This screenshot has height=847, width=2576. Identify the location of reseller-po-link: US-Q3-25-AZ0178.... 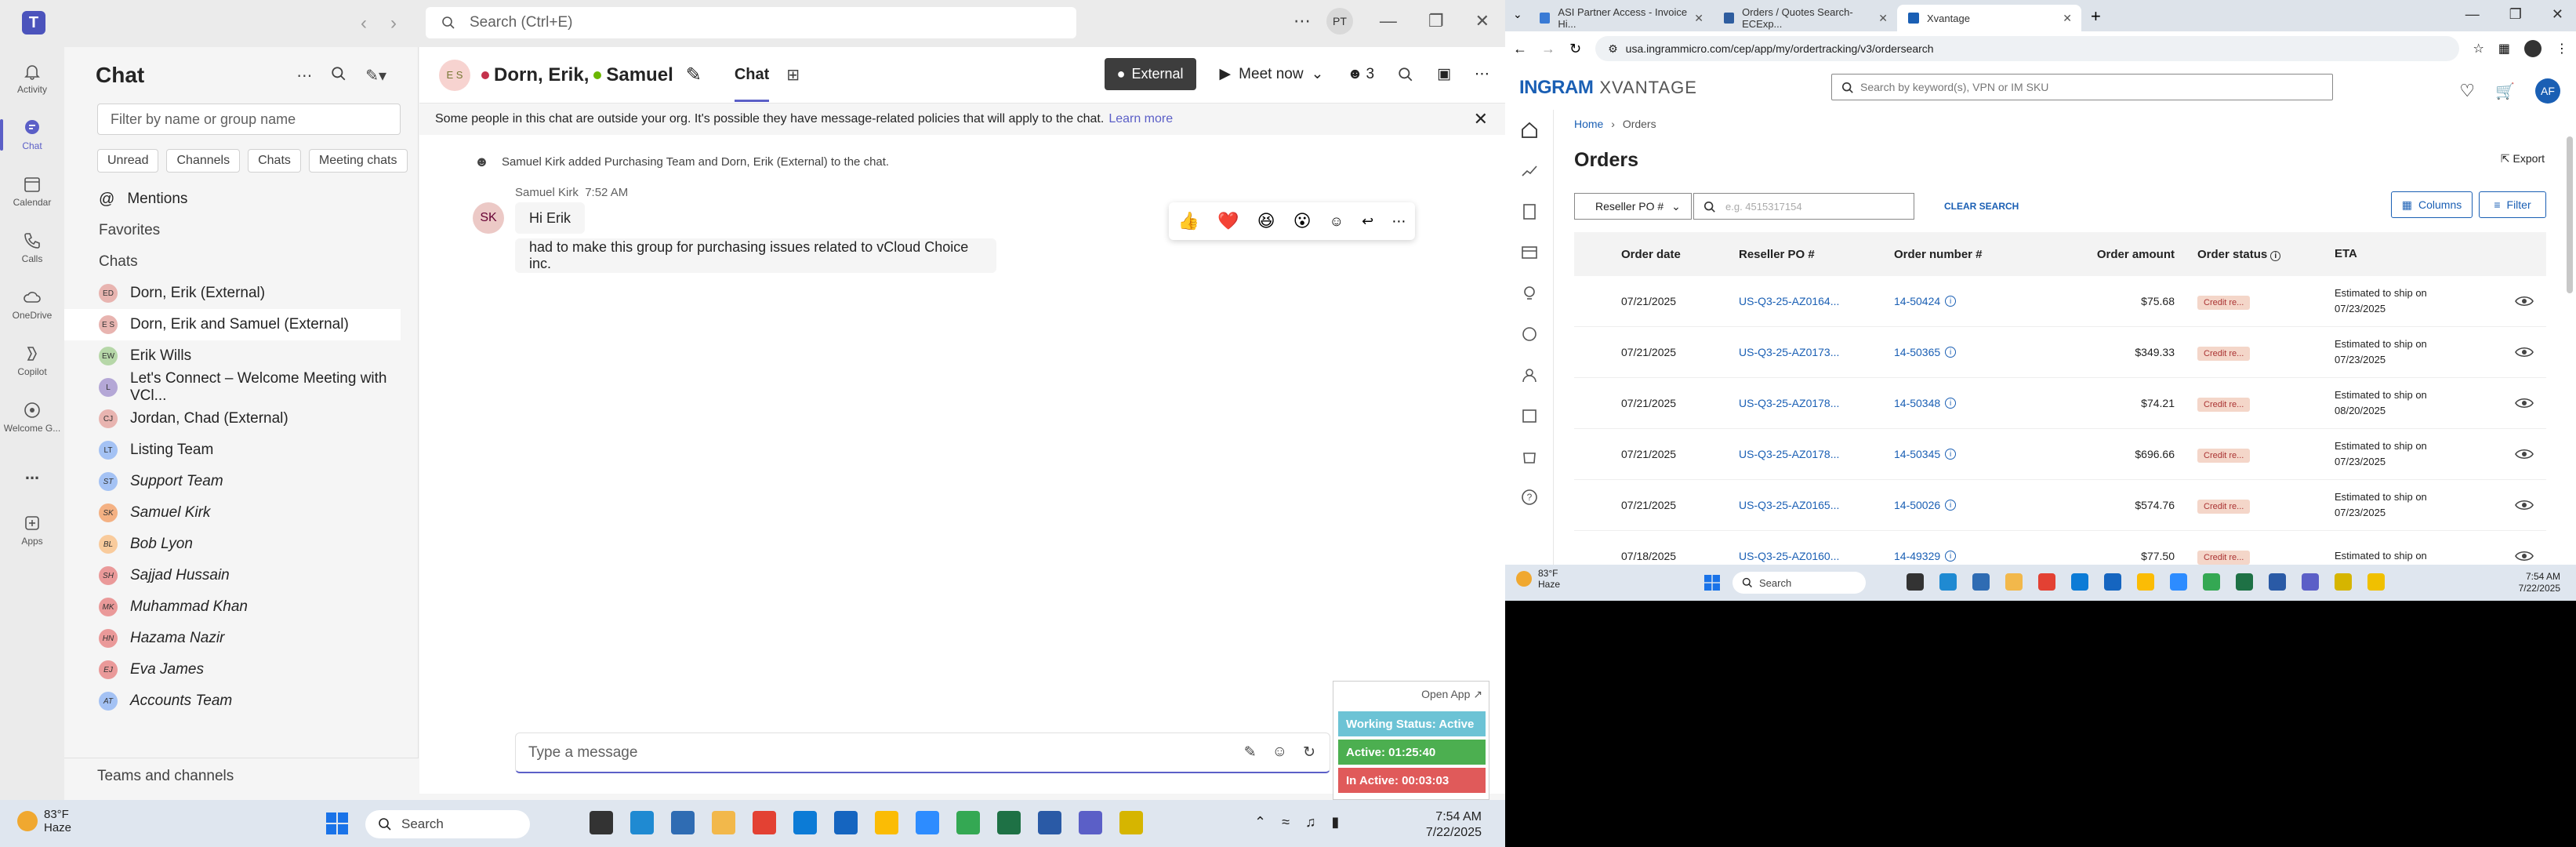
(1789, 403).